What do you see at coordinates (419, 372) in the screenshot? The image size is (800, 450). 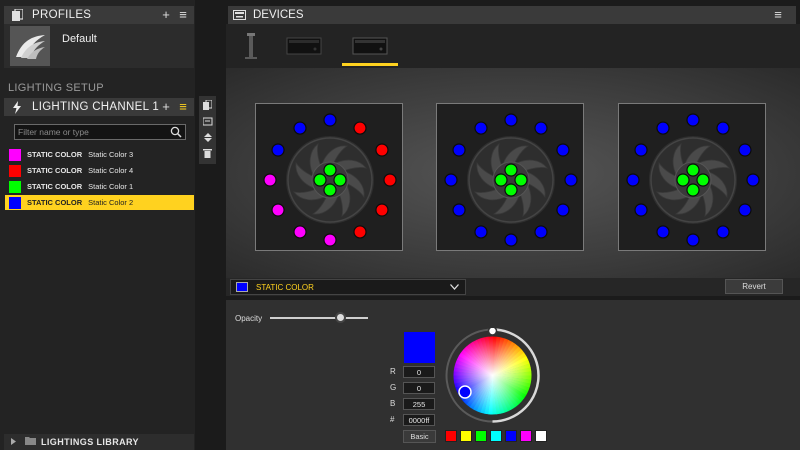 I see `red-input` at bounding box center [419, 372].